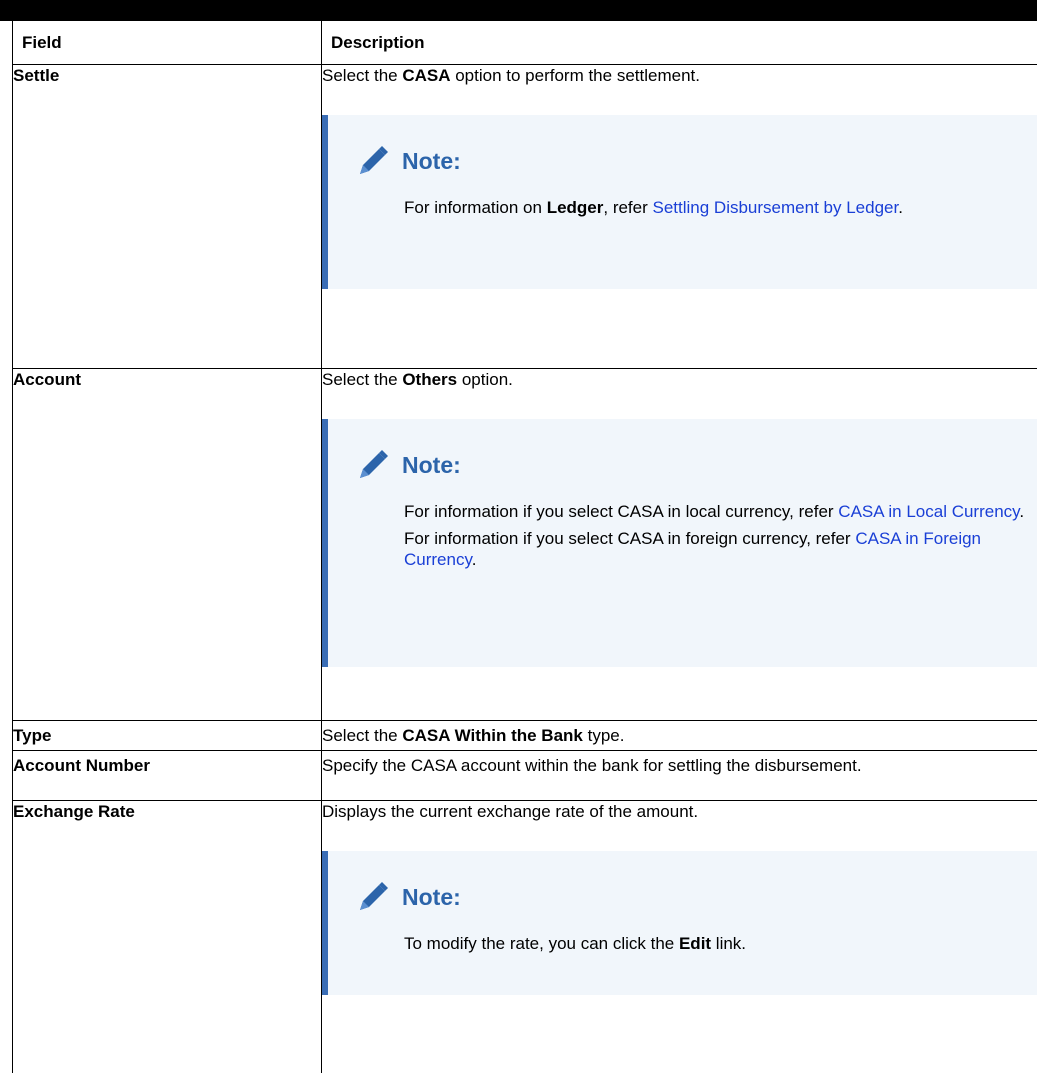 Image resolution: width=1037 pixels, height=1073 pixels. What do you see at coordinates (167, 544) in the screenshot?
I see `field-account: Account` at bounding box center [167, 544].